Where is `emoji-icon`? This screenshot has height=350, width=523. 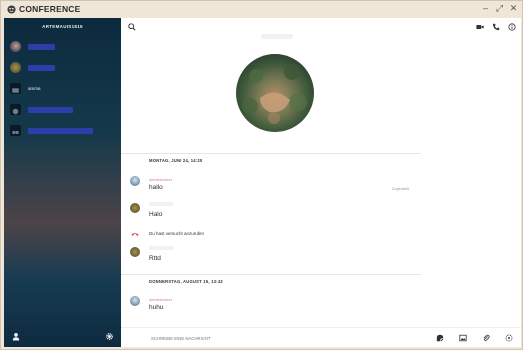
emoji-icon is located at coordinates (509, 338).